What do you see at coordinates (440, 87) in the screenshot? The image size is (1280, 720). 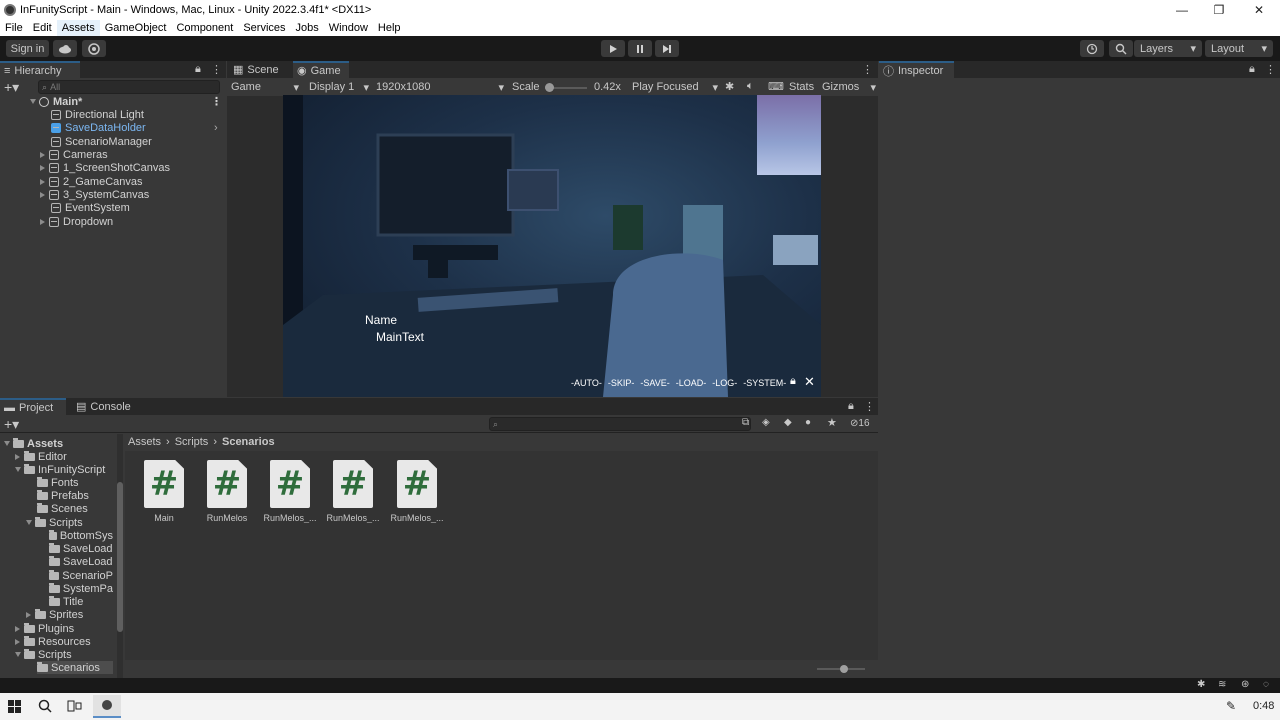 I see `resolution-dropdown: 1920x1080 ▾` at bounding box center [440, 87].